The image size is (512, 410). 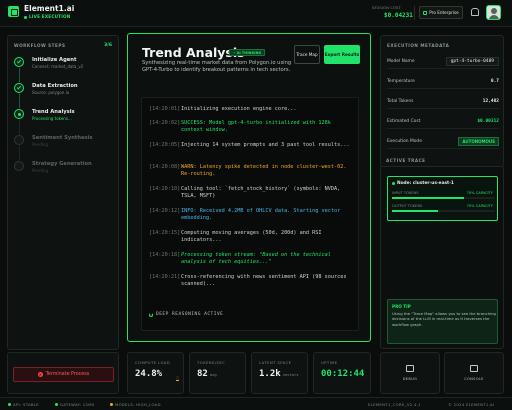 I want to click on terminate-process-button: × Terminate Process, so click(x=63, y=374).